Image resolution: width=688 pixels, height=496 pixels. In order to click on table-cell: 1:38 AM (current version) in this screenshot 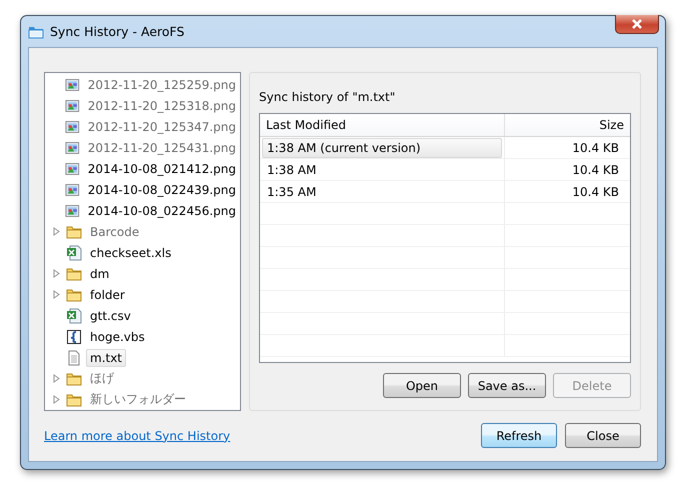, I will do `click(382, 148)`.